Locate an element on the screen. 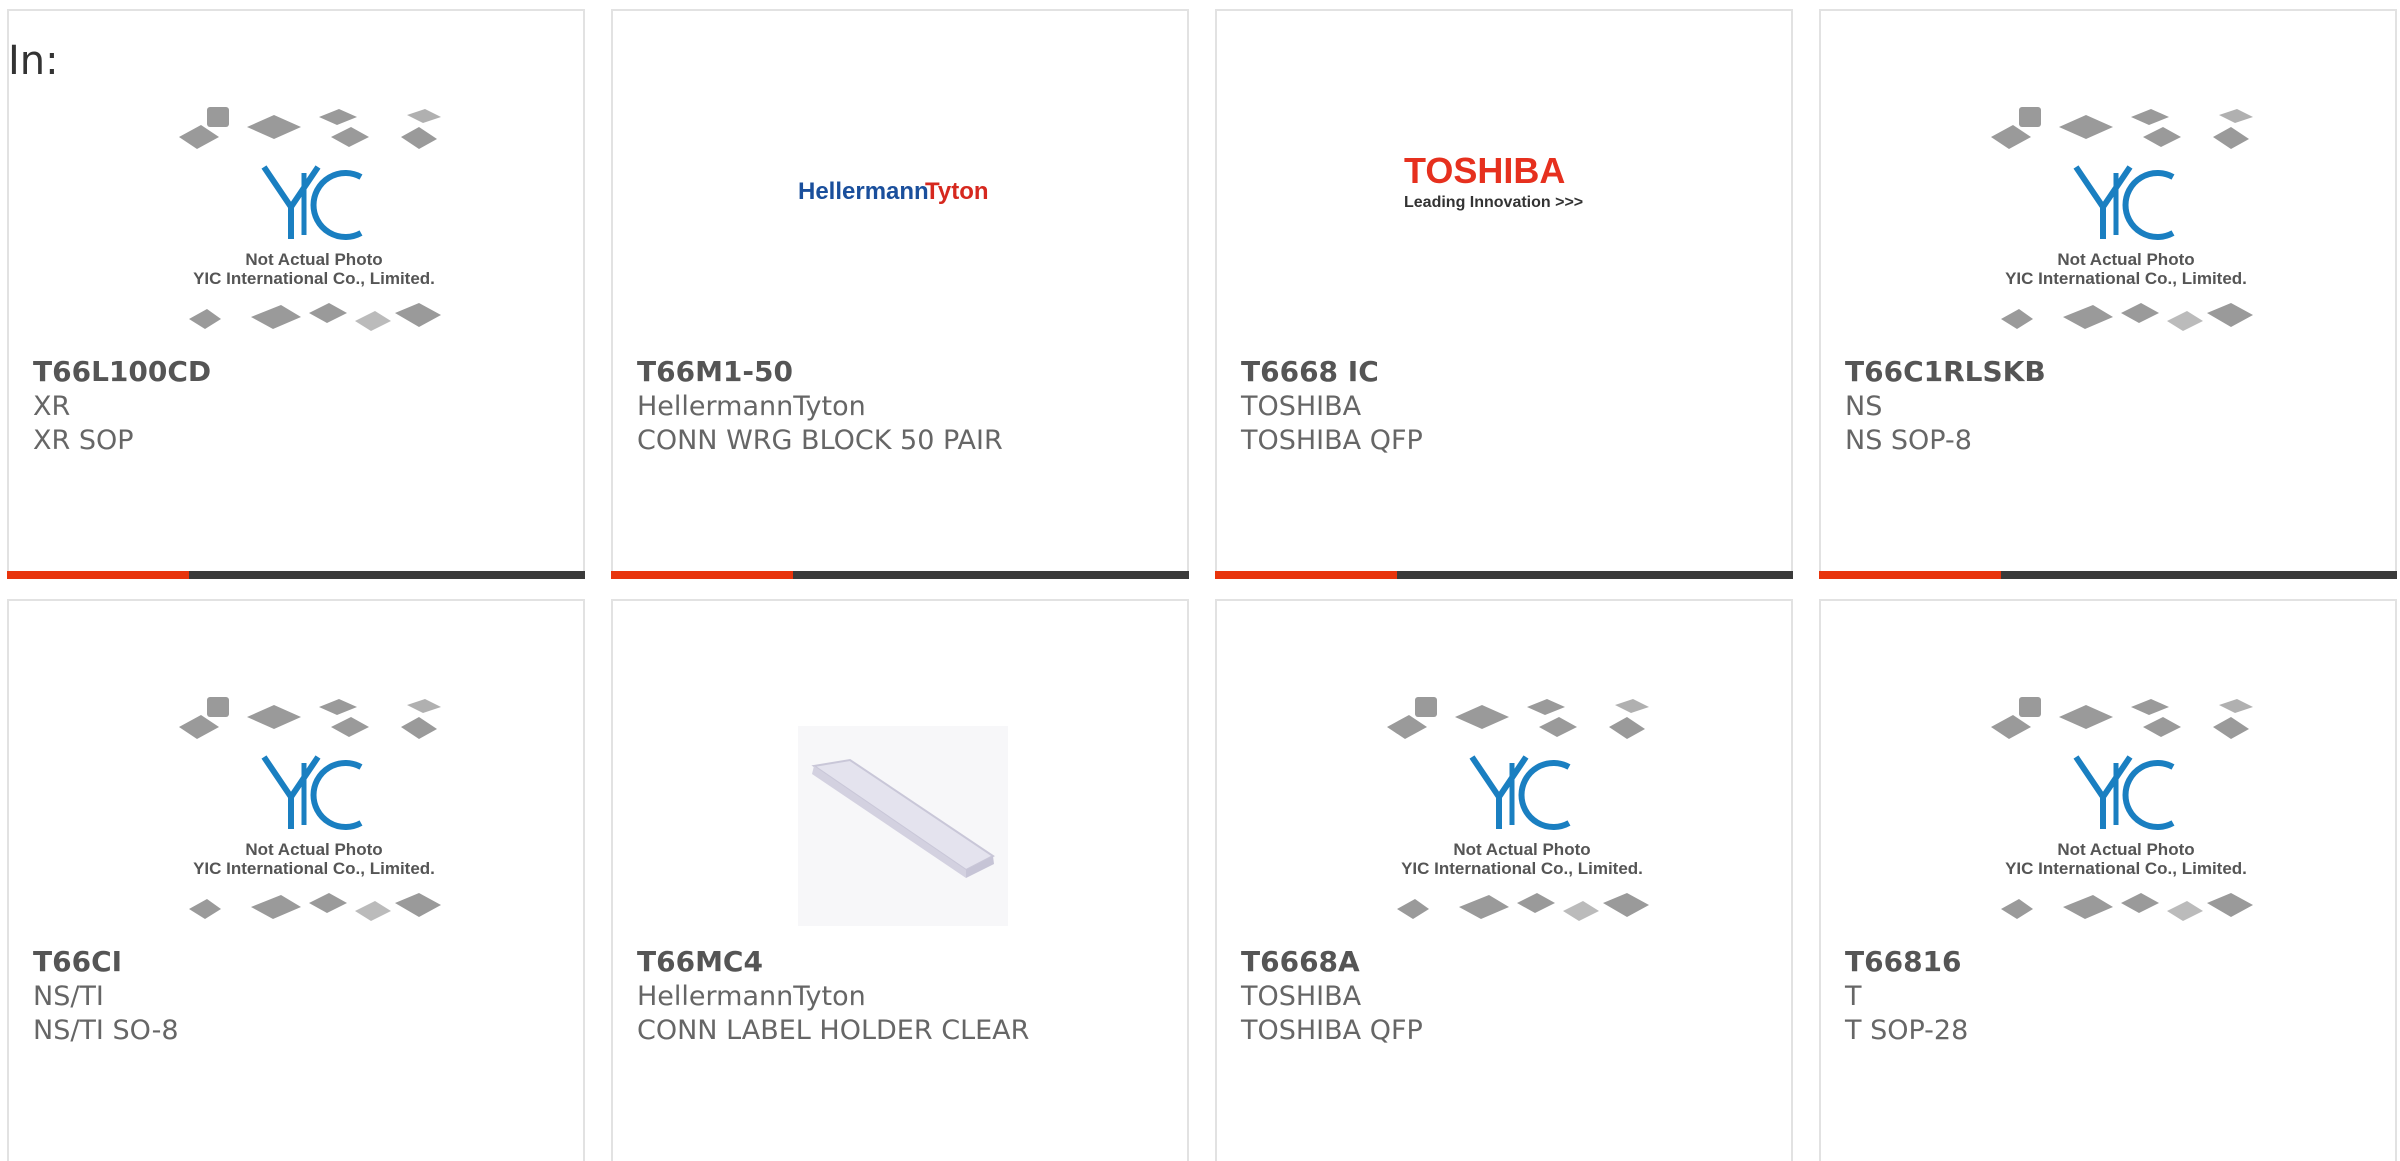  product-image is located at coordinates (900, 811).